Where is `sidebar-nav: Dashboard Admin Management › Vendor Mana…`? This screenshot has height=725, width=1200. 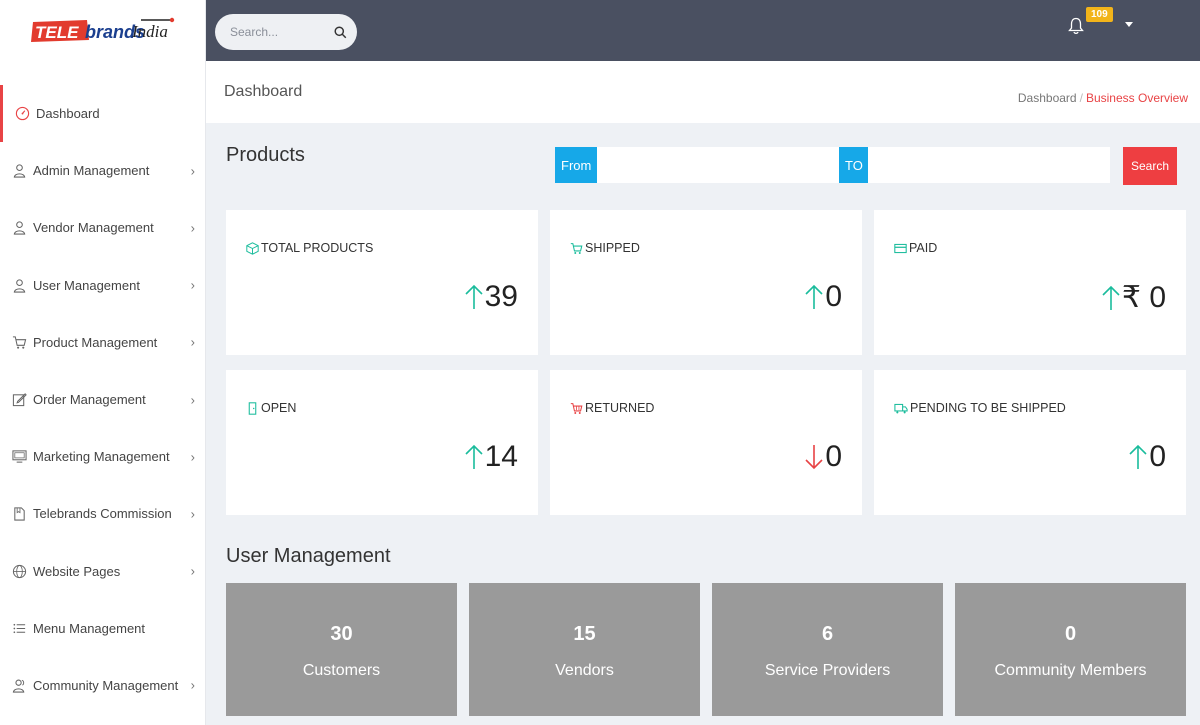 sidebar-nav: Dashboard Admin Management › Vendor Mana… is located at coordinates (103, 399).